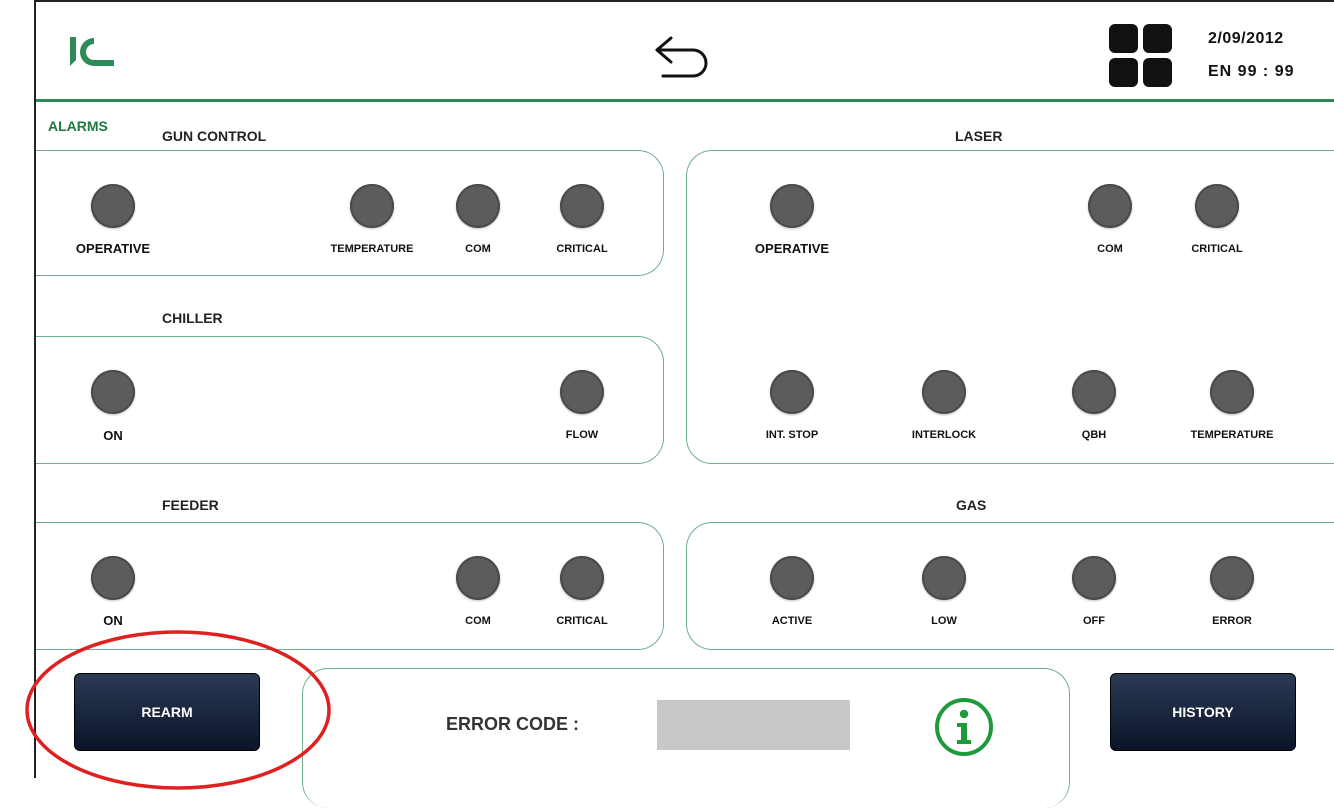 The height and width of the screenshot is (808, 1334). What do you see at coordinates (792, 578) in the screenshot?
I see `gas-active-led` at bounding box center [792, 578].